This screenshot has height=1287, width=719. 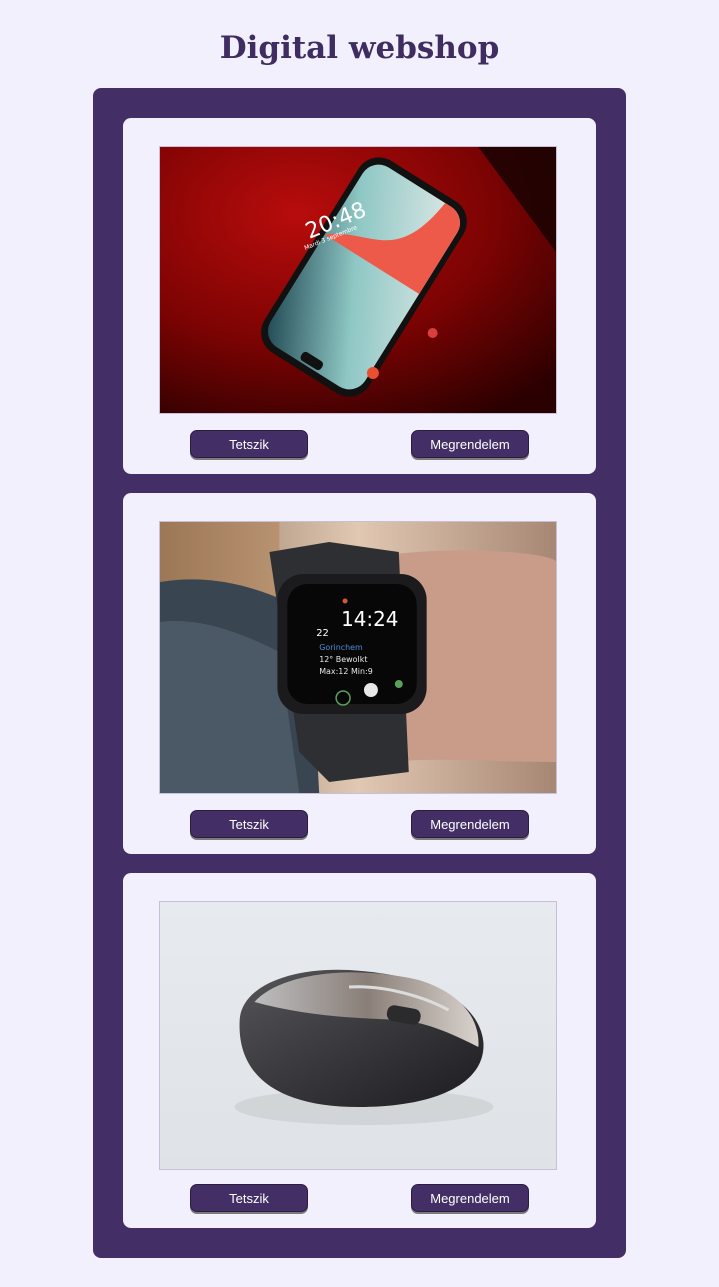 I want to click on mouse-photo, so click(x=358, y=1035).